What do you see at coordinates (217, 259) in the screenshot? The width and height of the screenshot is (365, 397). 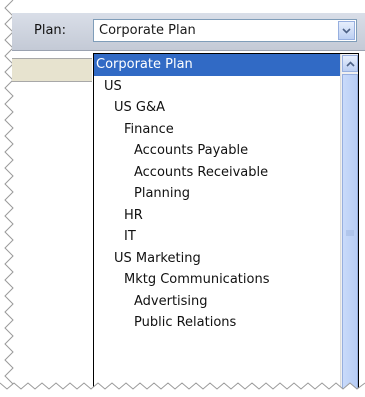 I see `dropdown-item: US Marketing` at bounding box center [217, 259].